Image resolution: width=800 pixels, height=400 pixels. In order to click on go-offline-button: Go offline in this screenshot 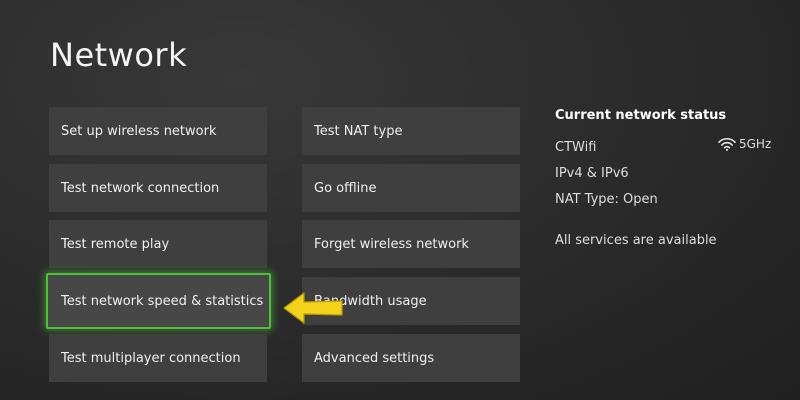, I will do `click(411, 188)`.